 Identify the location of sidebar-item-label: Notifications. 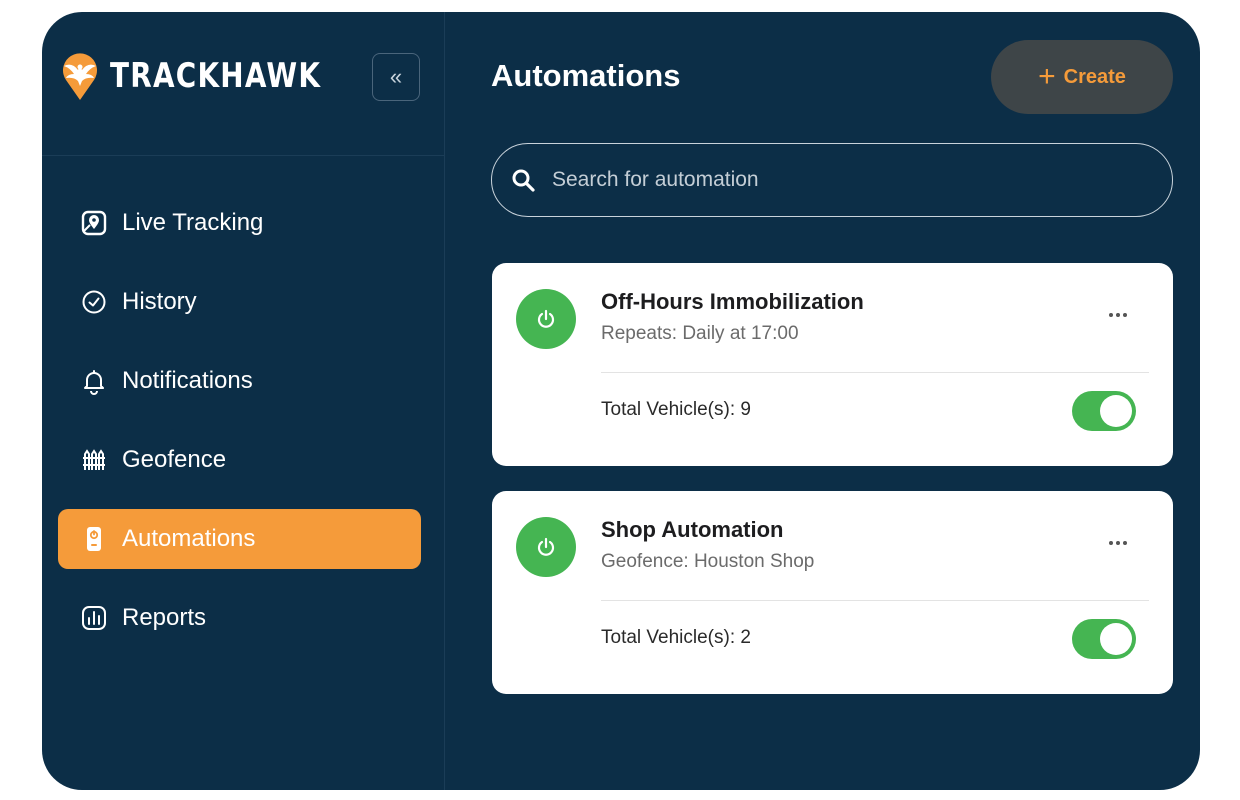
(187, 380).